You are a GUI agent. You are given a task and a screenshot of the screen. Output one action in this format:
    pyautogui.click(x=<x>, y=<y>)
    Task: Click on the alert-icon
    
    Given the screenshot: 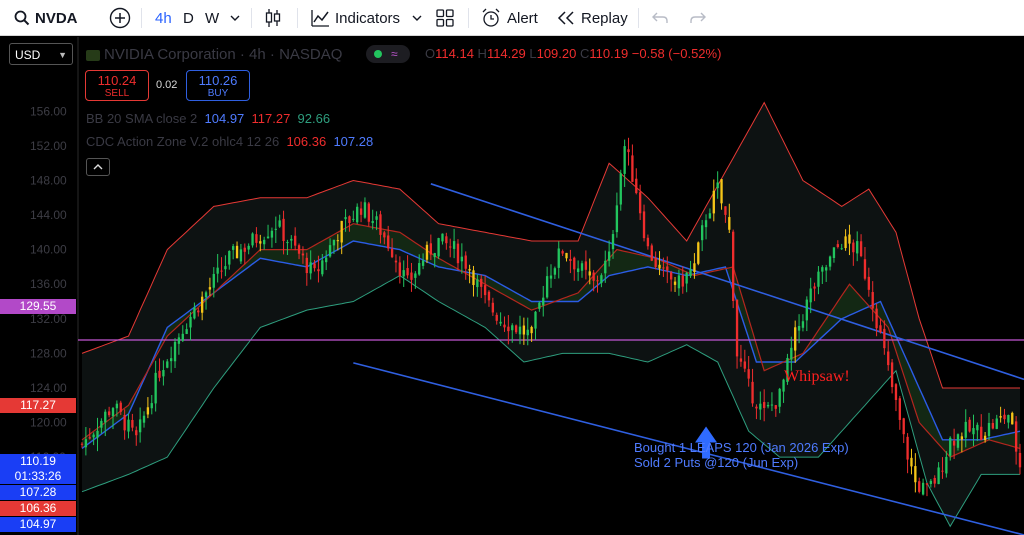 What is the action you would take?
    pyautogui.click(x=491, y=18)
    